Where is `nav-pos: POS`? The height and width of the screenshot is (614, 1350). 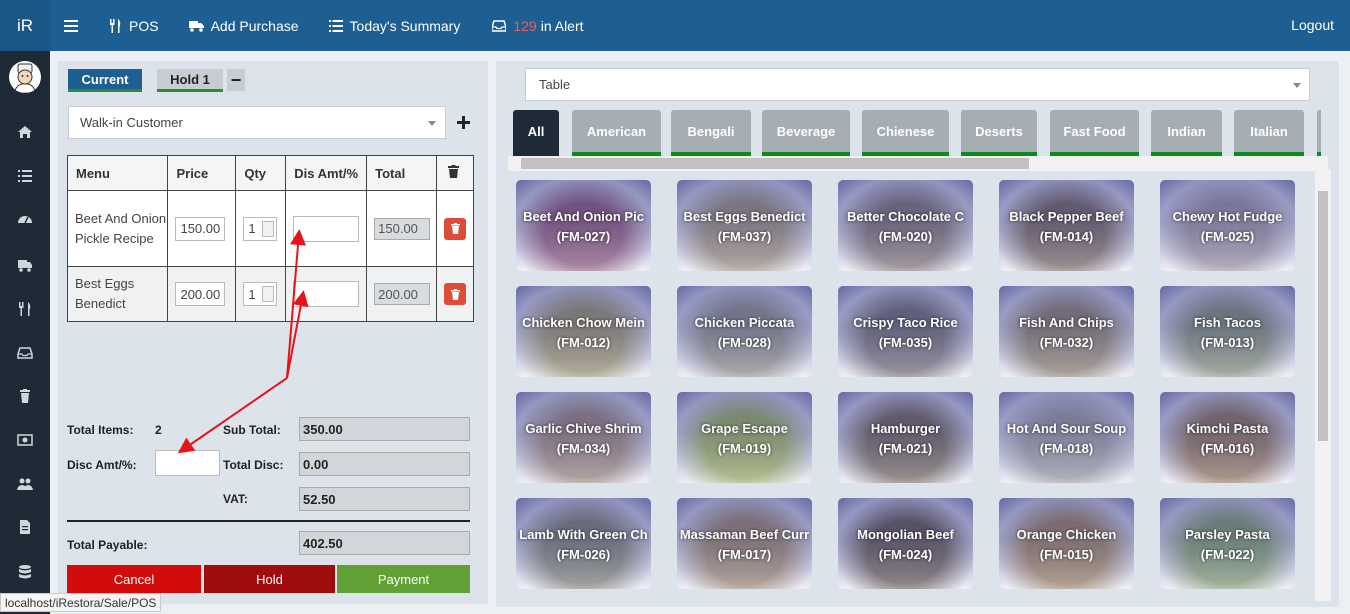
nav-pos: POS is located at coordinates (134, 26).